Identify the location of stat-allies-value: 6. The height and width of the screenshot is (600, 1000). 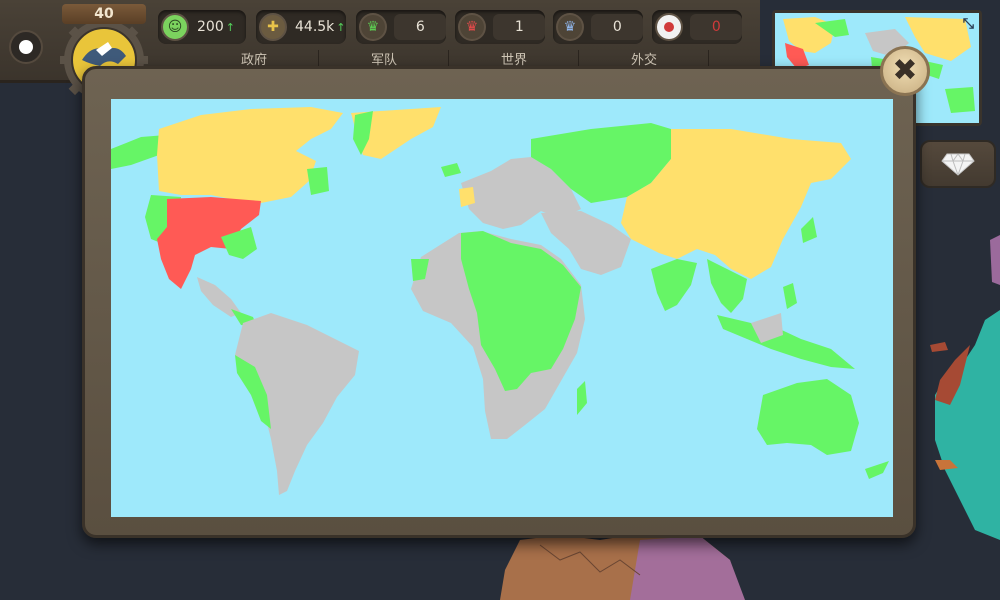
(420, 27).